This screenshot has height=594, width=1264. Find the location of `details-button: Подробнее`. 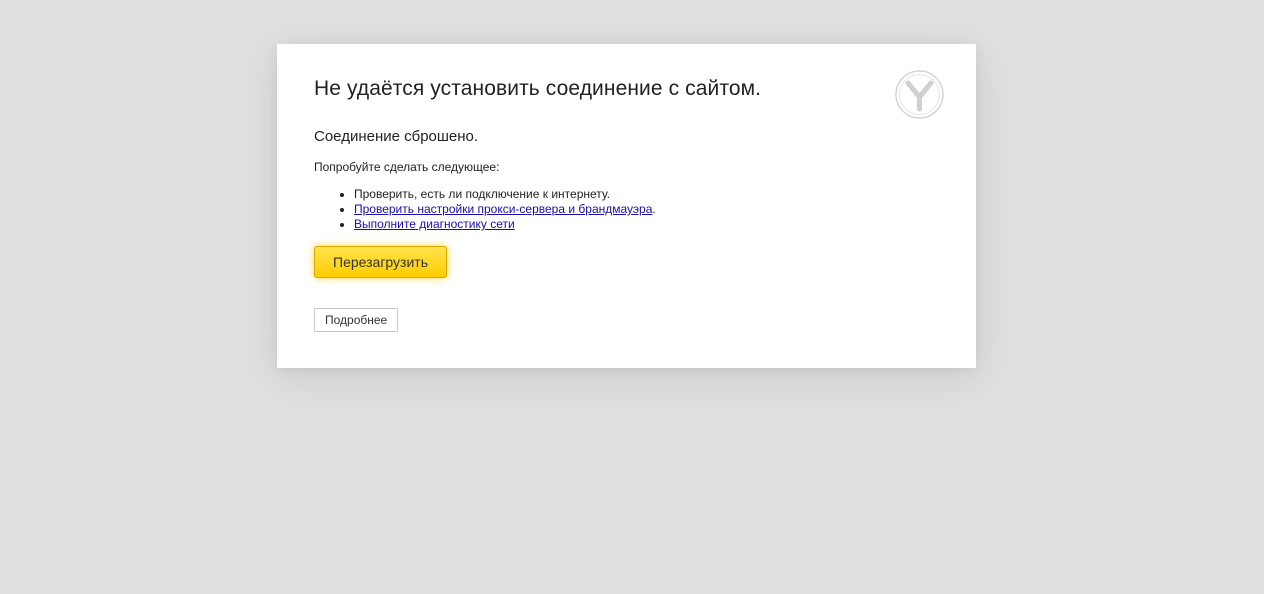

details-button: Подробнее is located at coordinates (356, 320).